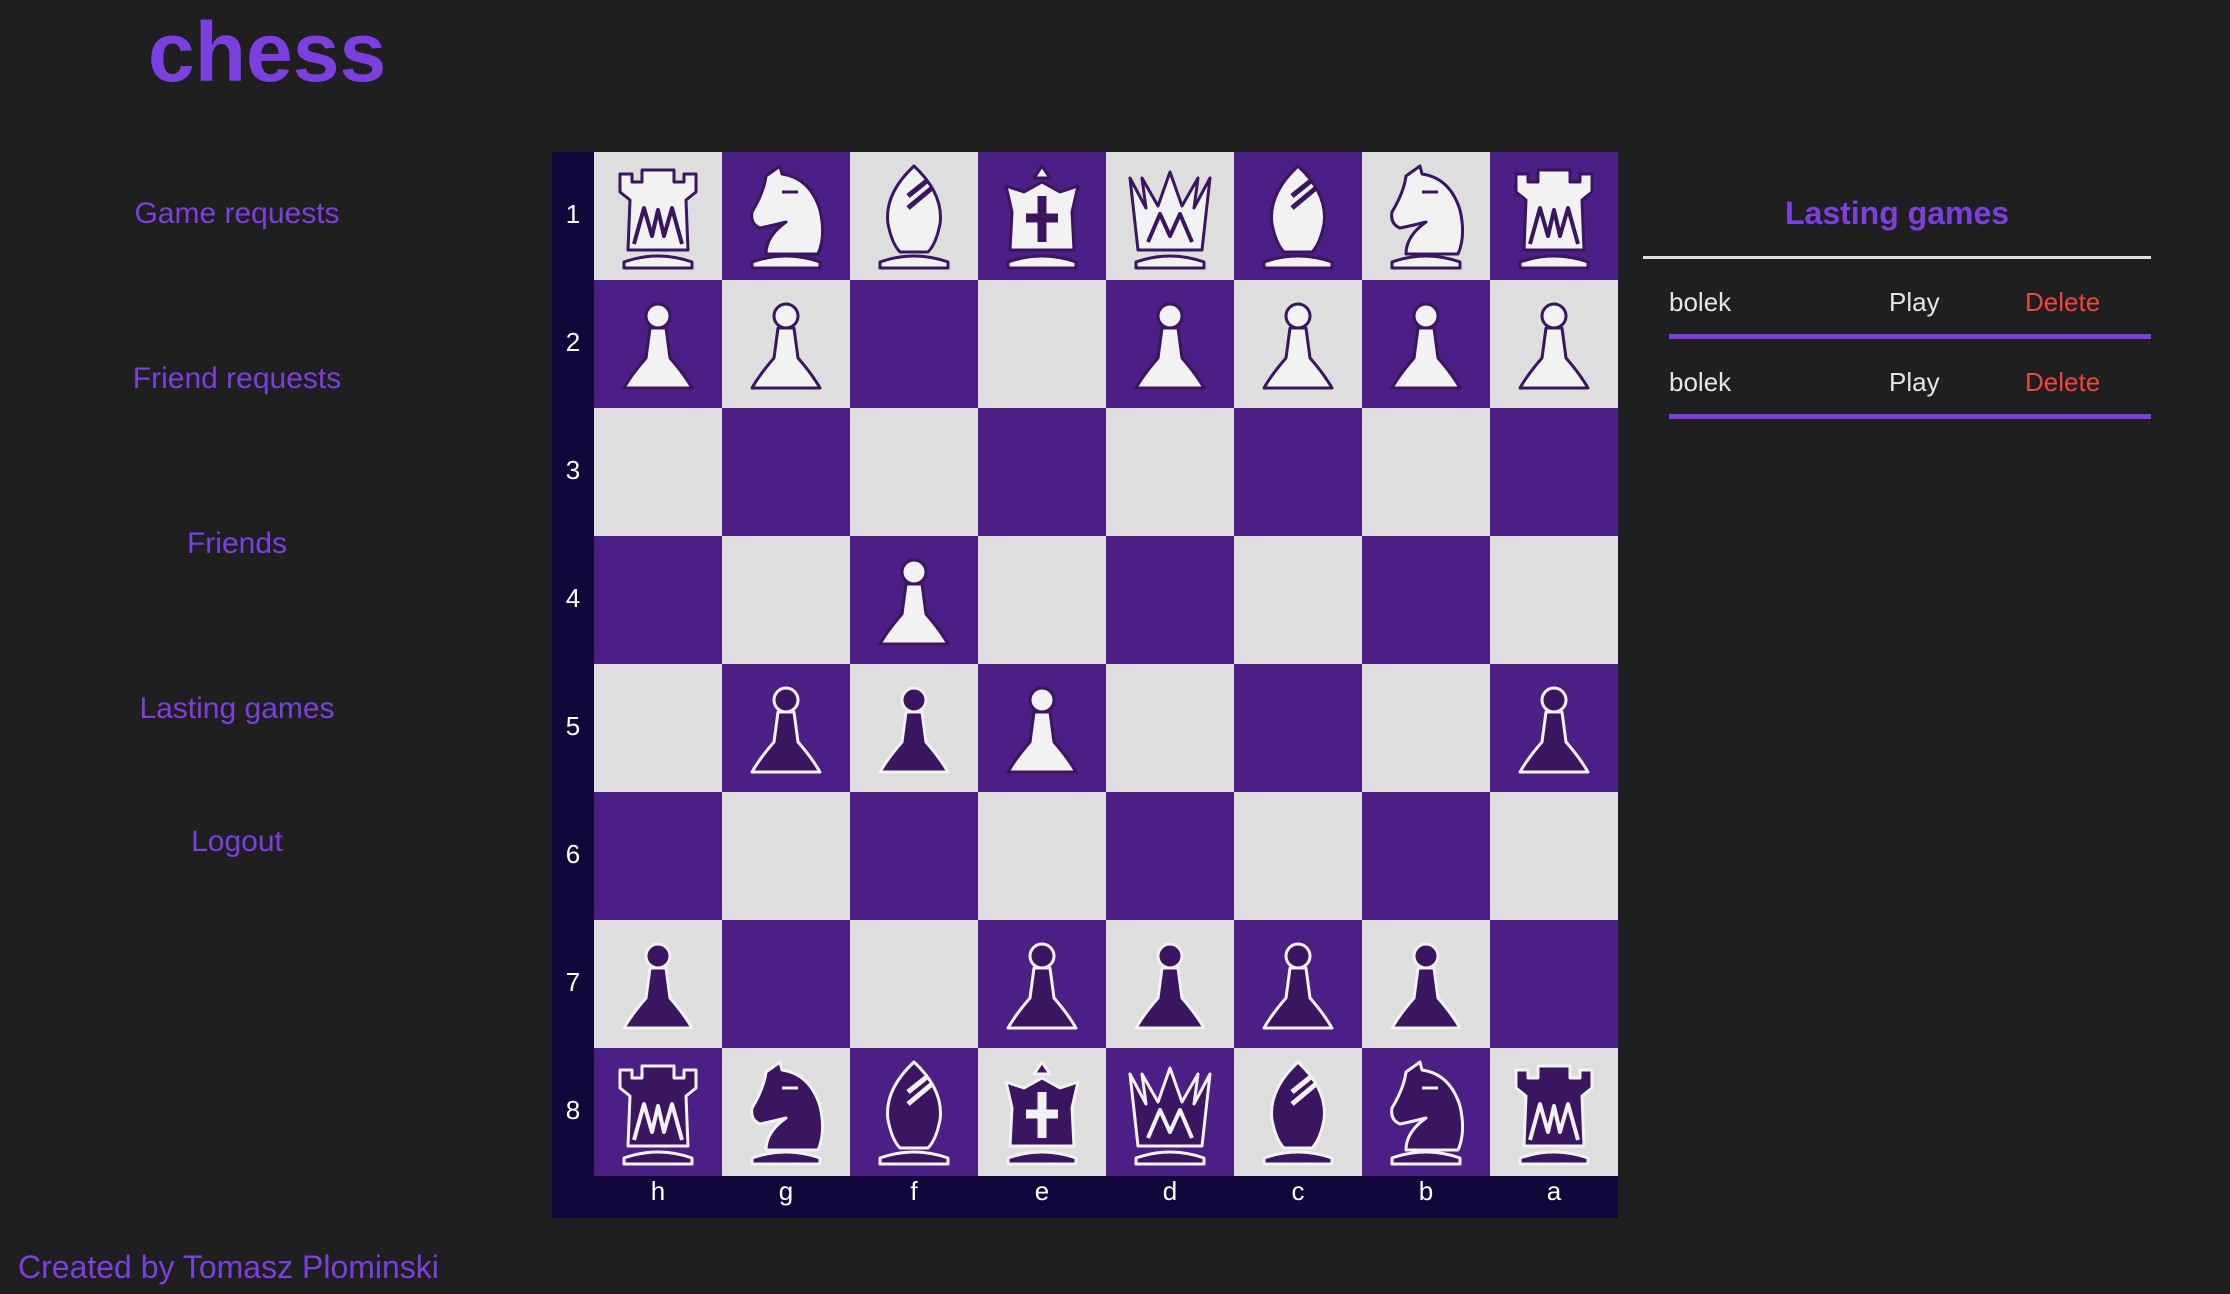  I want to click on file-label: c, so click(1298, 1191).